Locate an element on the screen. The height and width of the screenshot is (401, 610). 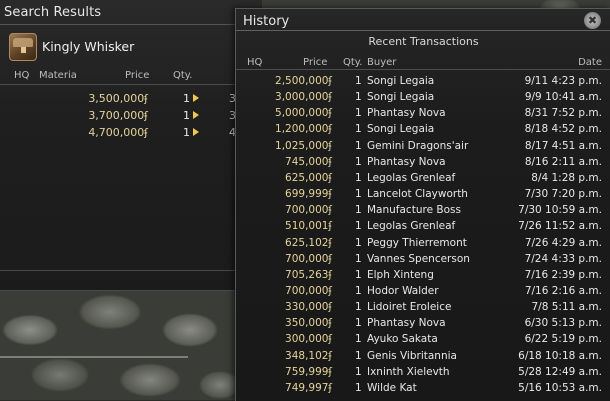
transaction-row: 625,102ʄ 1 Peggy Thierremont 7/26 4:29 a.m. is located at coordinates (423, 244).